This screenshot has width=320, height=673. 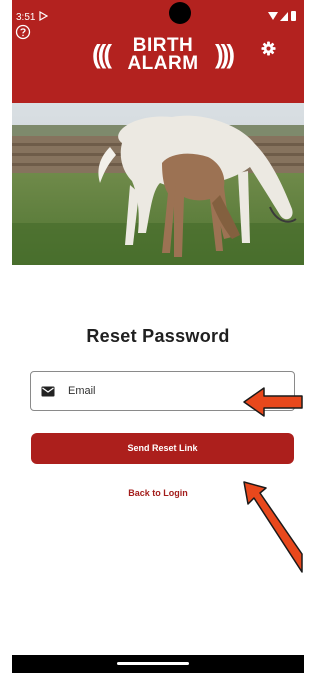 I want to click on system-nav-bar, so click(x=158, y=664).